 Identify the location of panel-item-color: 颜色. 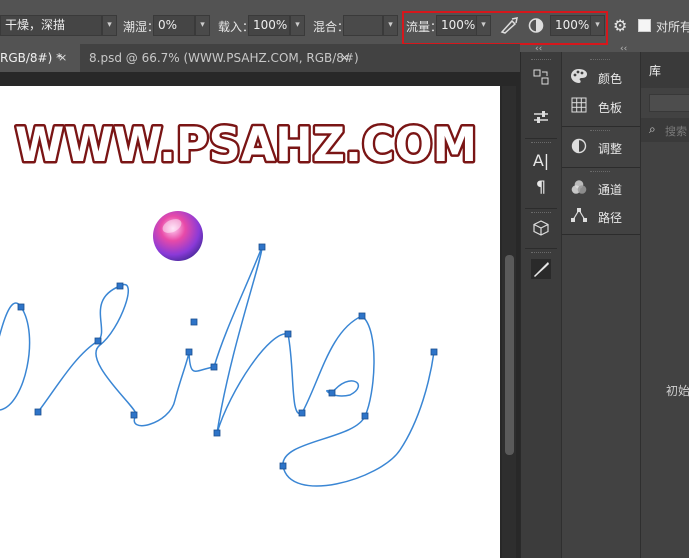
(595, 79).